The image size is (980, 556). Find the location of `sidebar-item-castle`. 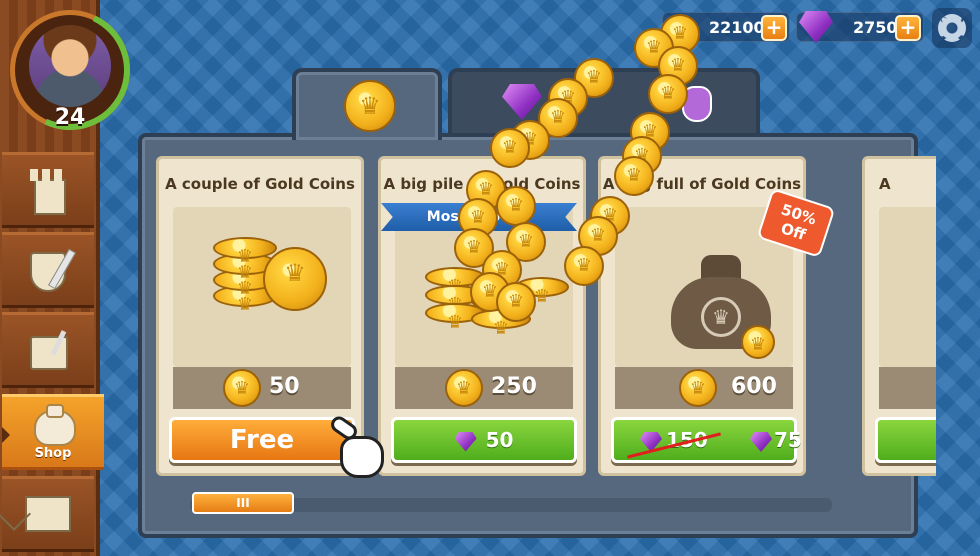

sidebar-item-castle is located at coordinates (48, 190).